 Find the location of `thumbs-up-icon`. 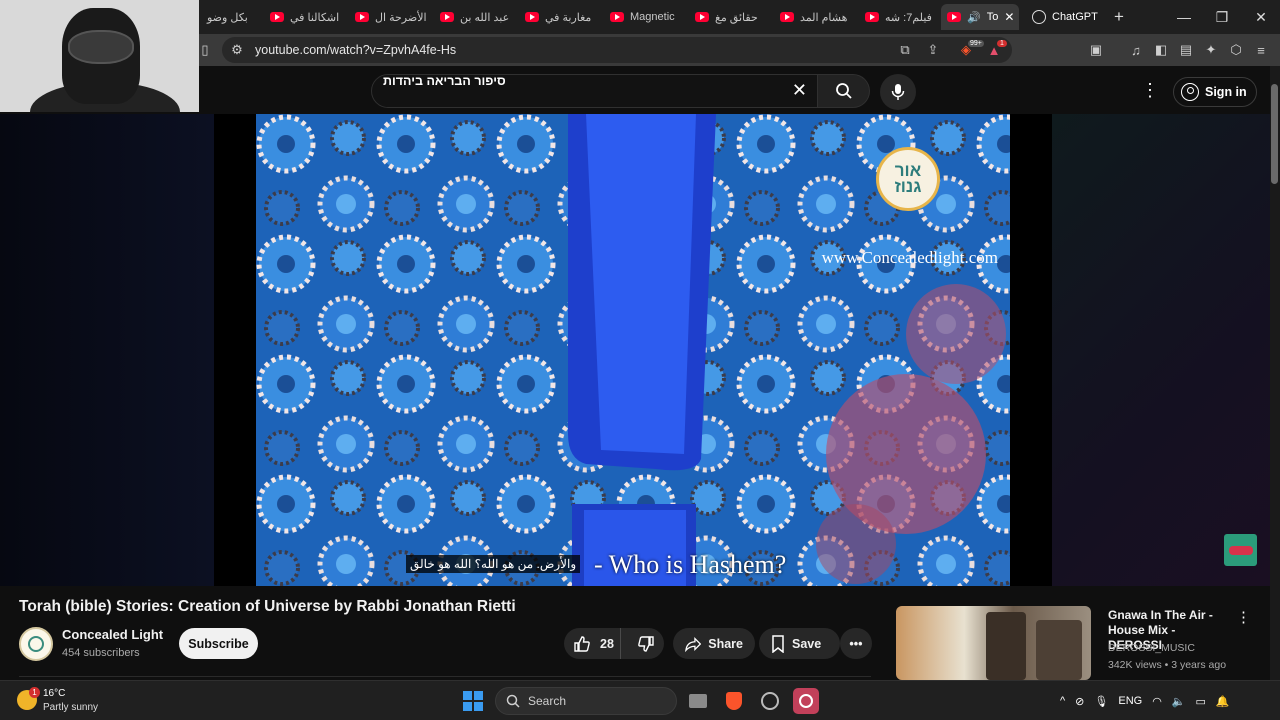

thumbs-up-icon is located at coordinates (582, 643).